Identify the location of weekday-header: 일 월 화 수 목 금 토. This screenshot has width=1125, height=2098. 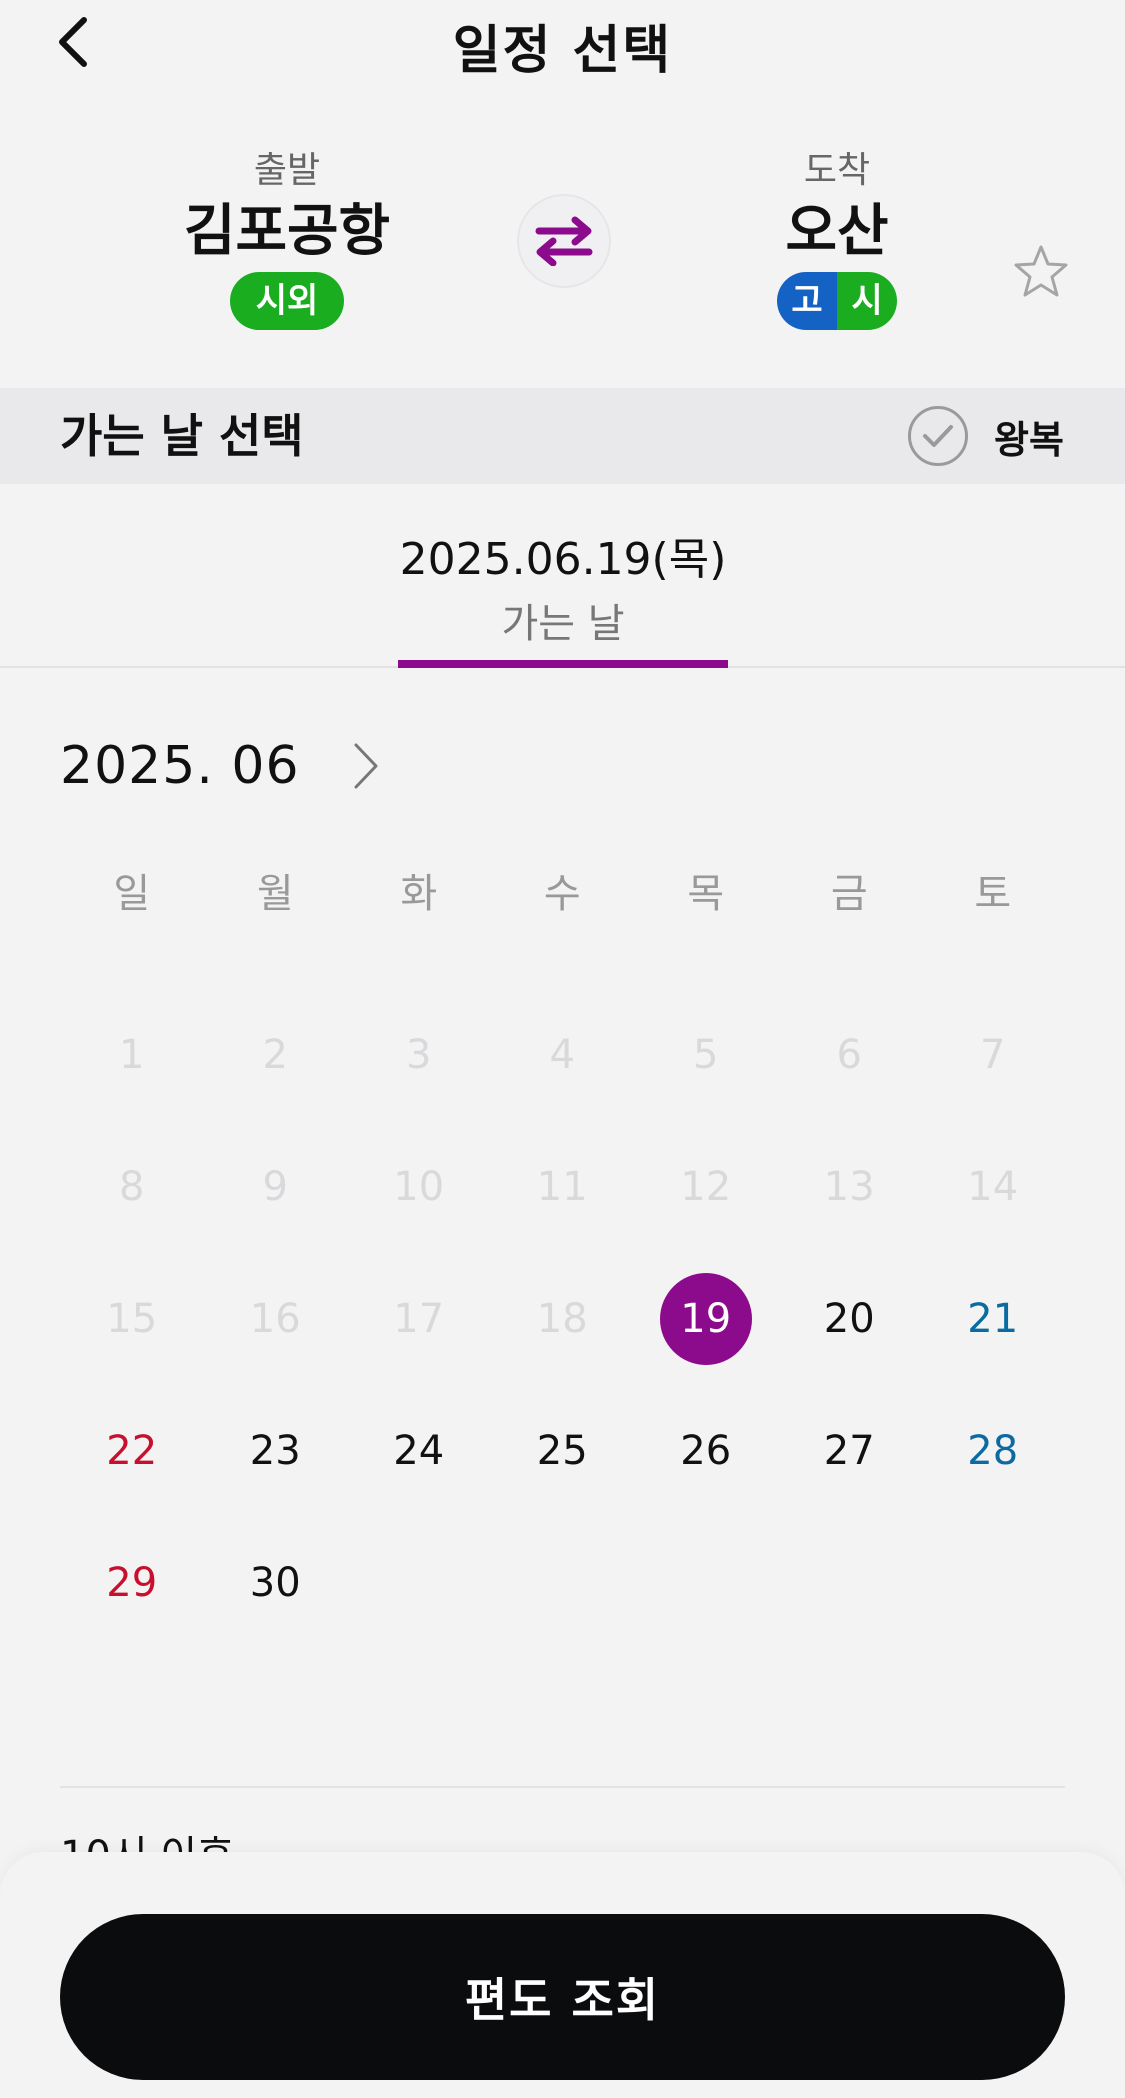
(562, 894).